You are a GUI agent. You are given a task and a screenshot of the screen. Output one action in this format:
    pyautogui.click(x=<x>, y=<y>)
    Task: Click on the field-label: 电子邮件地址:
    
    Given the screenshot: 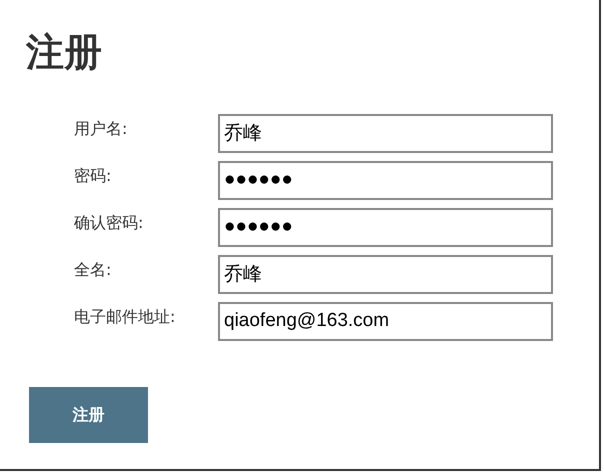 What is the action you would take?
    pyautogui.click(x=125, y=317)
    